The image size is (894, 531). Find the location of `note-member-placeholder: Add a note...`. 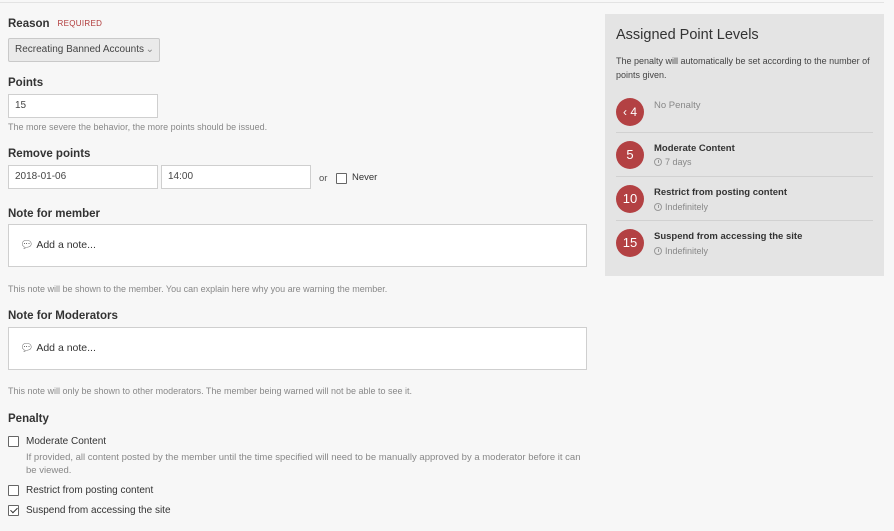

note-member-placeholder: Add a note... is located at coordinates (66, 245).